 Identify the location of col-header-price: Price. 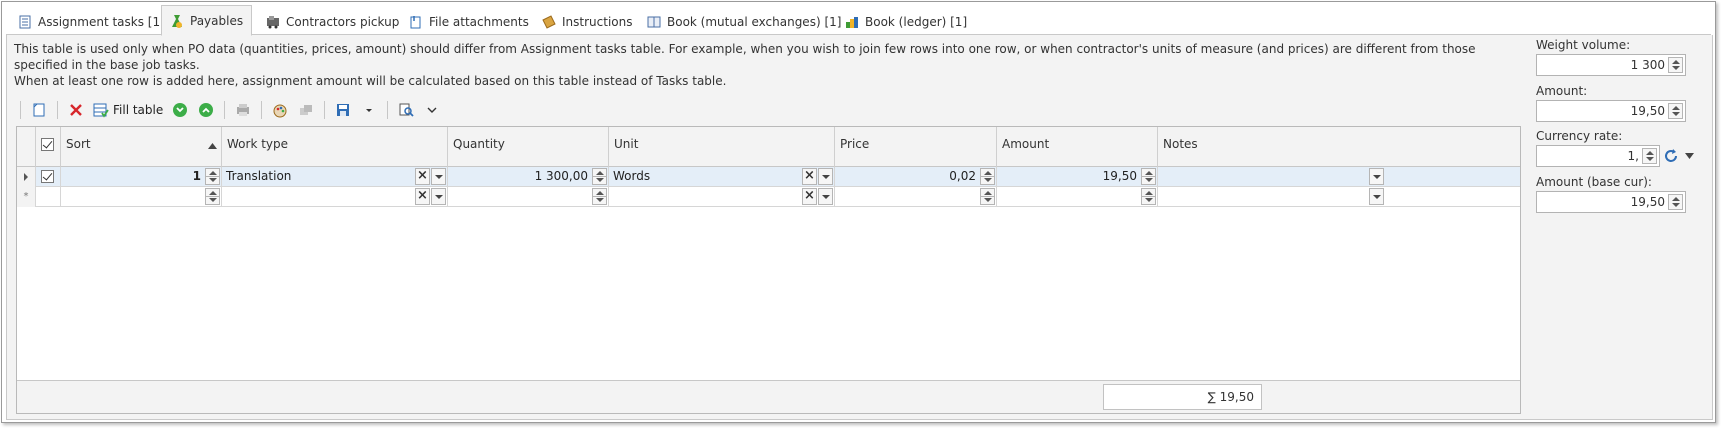
(916, 147).